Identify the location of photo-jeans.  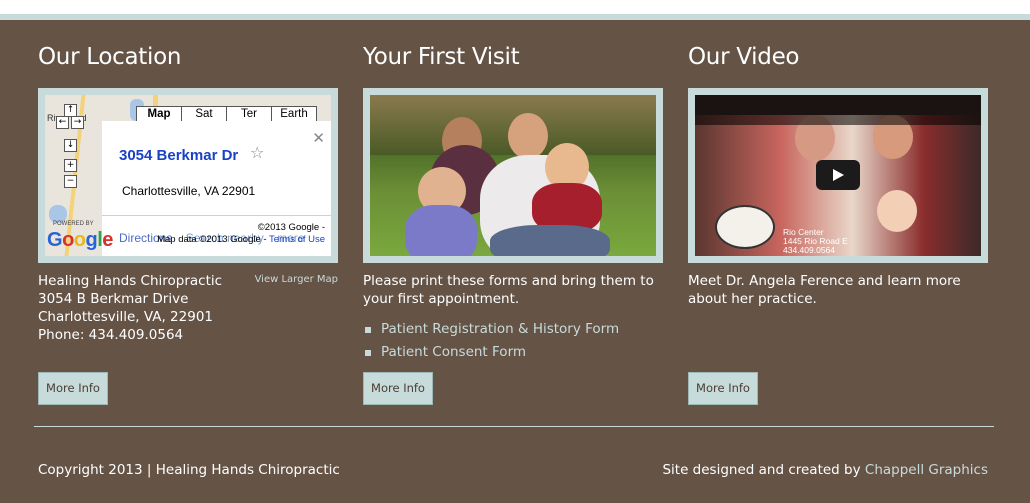
(550, 240).